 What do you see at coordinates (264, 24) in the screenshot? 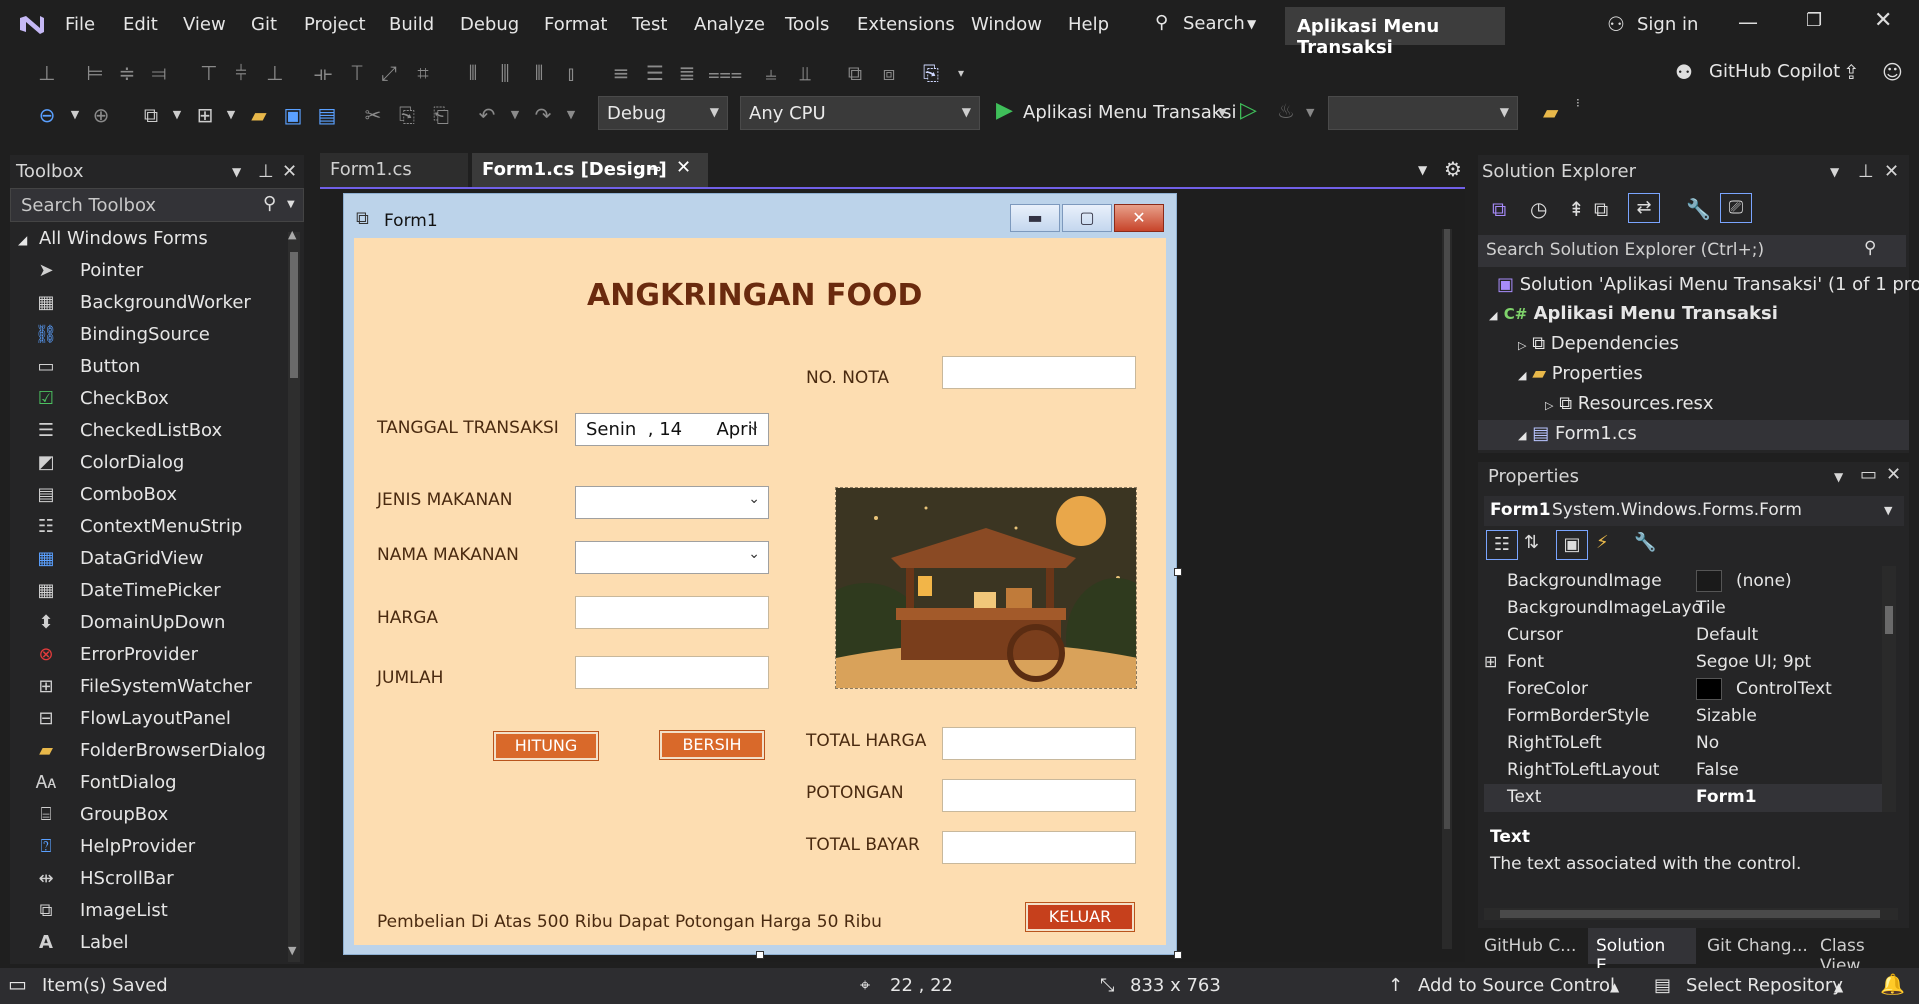
I see `menu-git: Git` at bounding box center [264, 24].